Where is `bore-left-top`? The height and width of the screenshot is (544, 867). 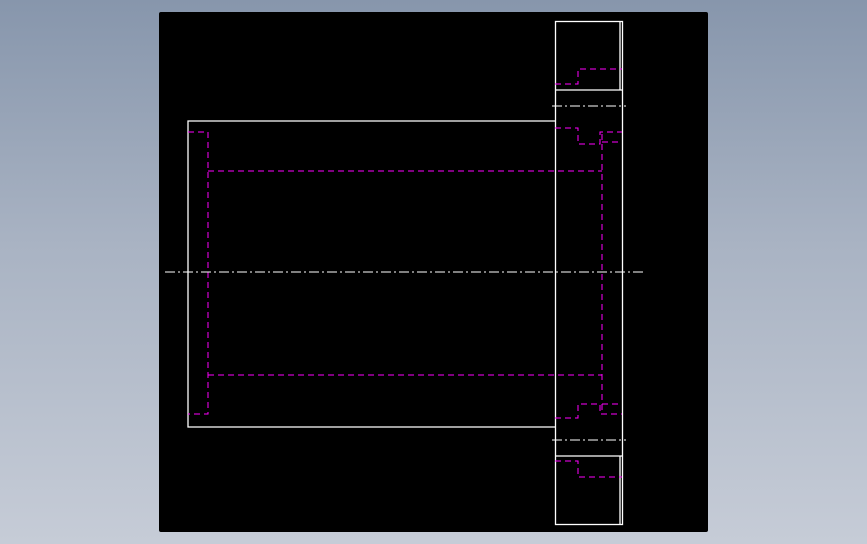
bore-left-top is located at coordinates (198, 273).